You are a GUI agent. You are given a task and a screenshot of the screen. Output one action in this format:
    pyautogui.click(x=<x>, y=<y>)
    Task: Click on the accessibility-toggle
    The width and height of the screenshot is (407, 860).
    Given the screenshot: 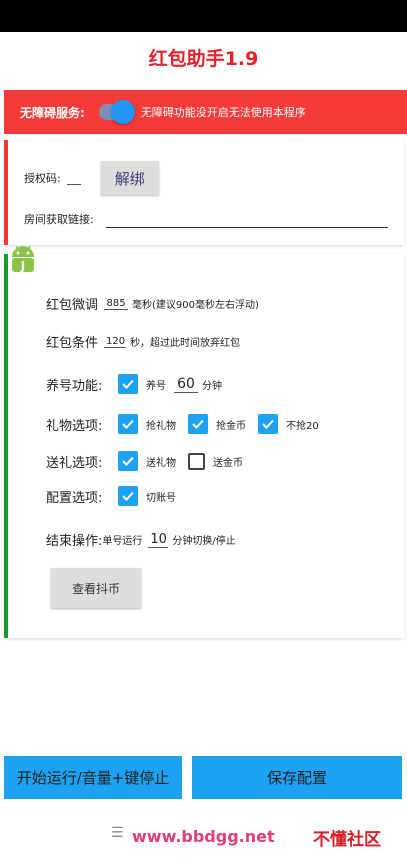 What is the action you would take?
    pyautogui.click(x=116, y=112)
    